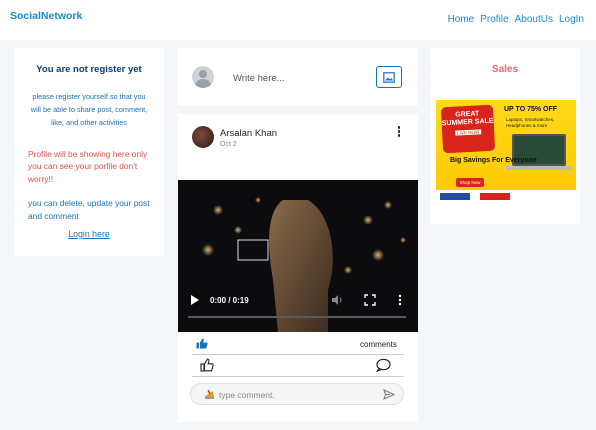 Image resolution: width=596 pixels, height=430 pixels. Describe the element at coordinates (370, 300) in the screenshot. I see `fullscreen-icon` at that location.